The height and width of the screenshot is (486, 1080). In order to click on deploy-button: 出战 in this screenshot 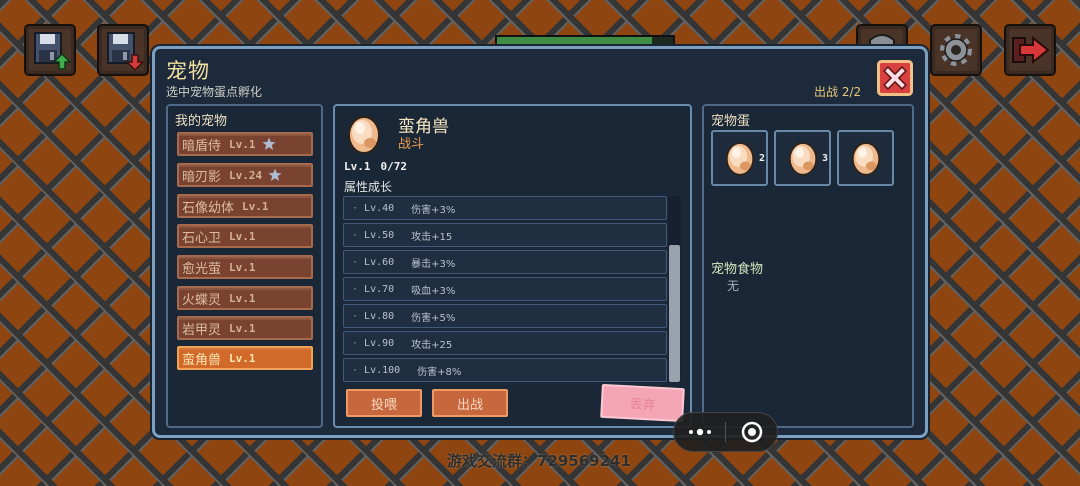, I will do `click(470, 403)`.